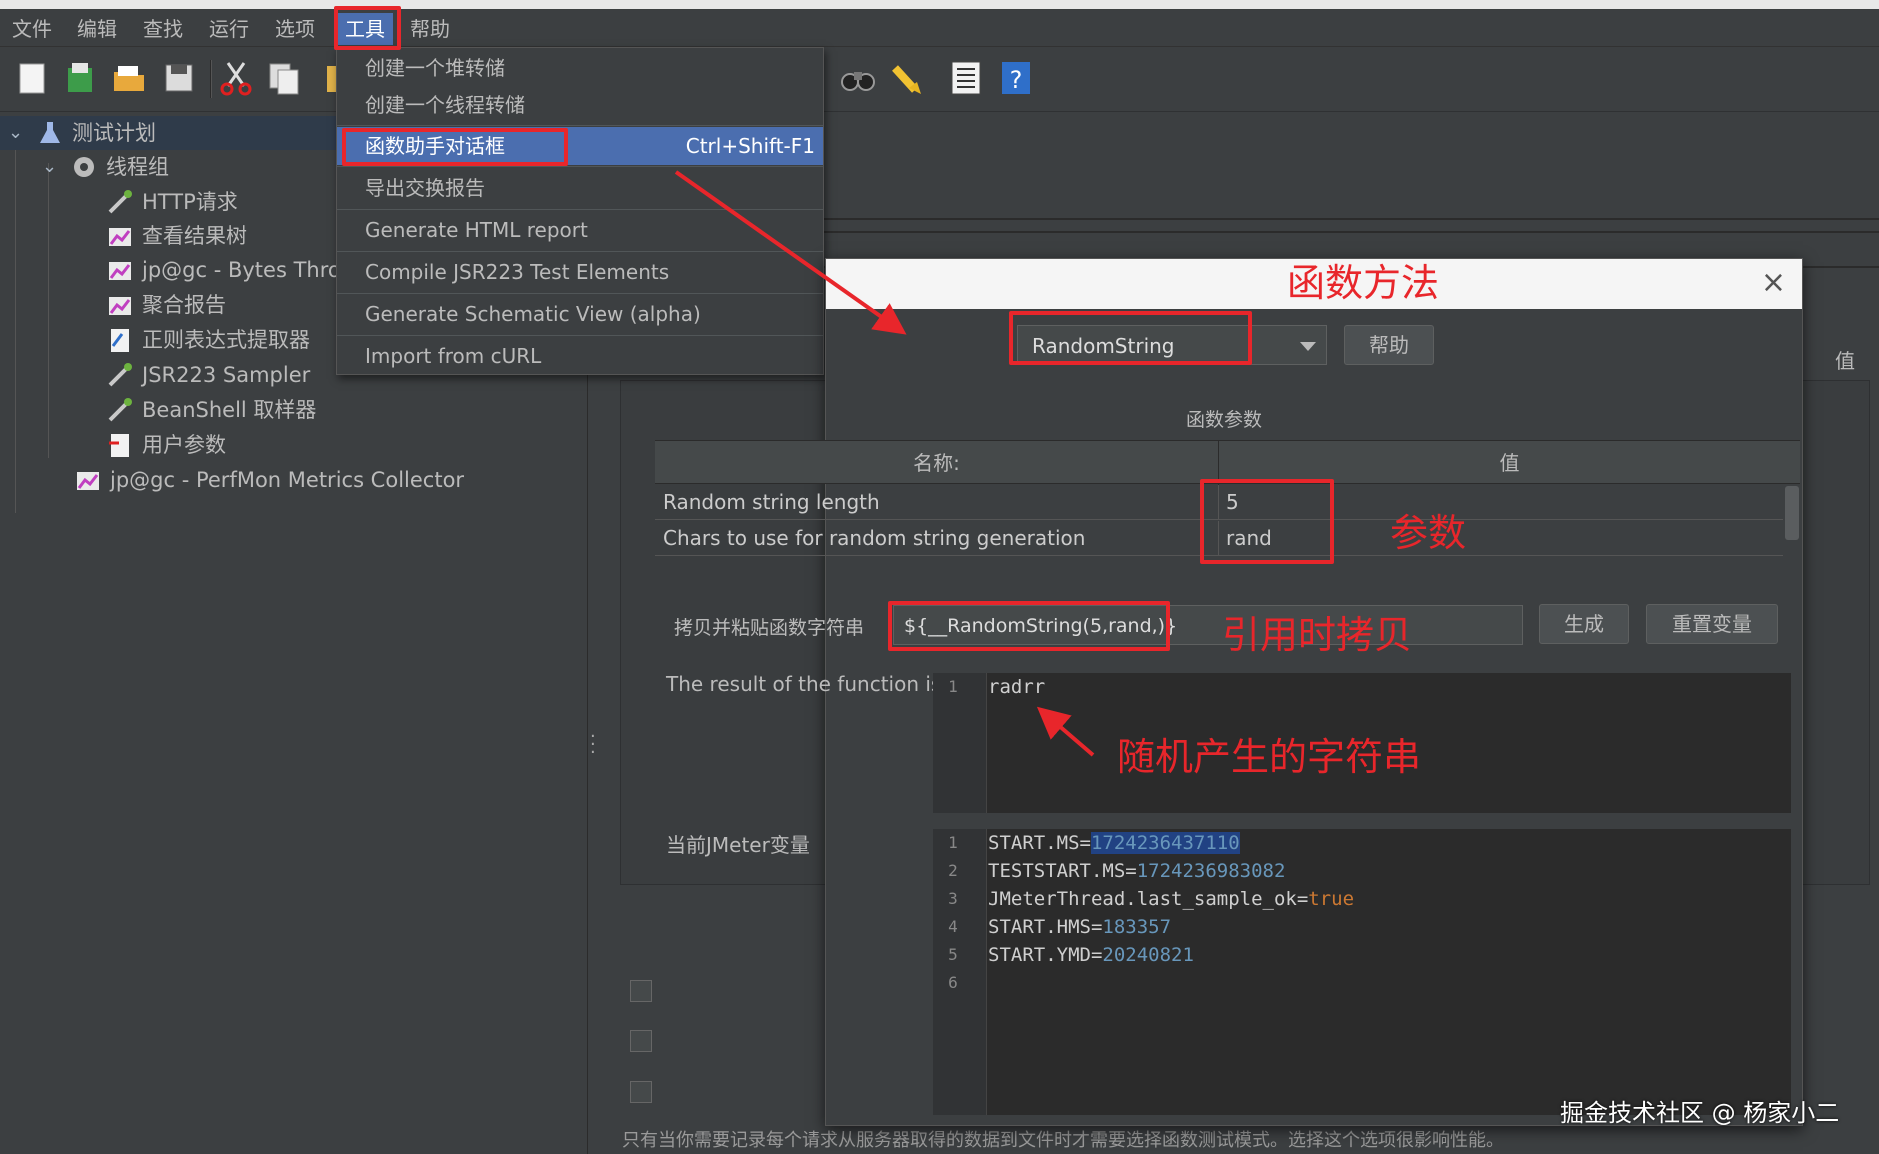 The width and height of the screenshot is (1879, 1154). I want to click on search-binoculars-icon, so click(858, 78).